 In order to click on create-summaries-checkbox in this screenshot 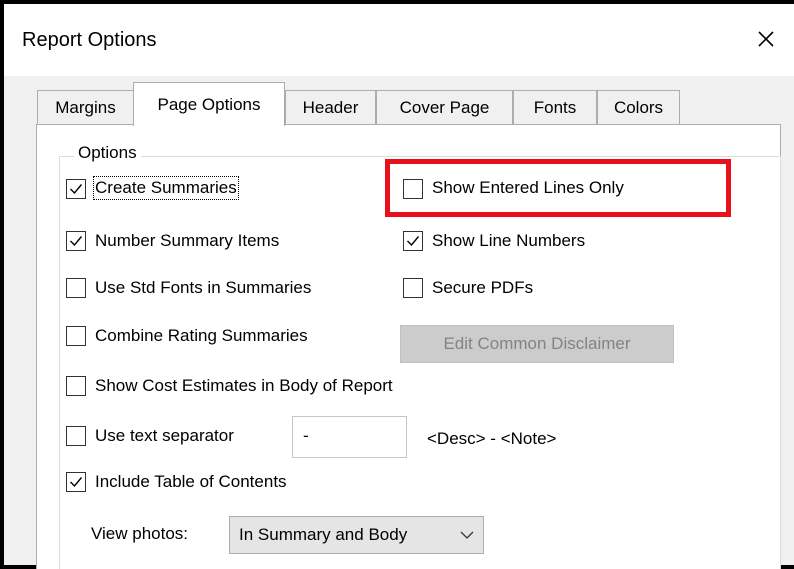, I will do `click(76, 189)`.